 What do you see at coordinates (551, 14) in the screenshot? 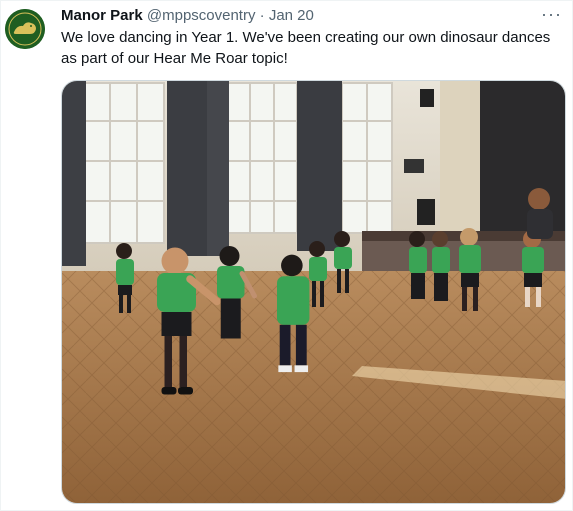
I see `more-options-icon: ···` at bounding box center [551, 14].